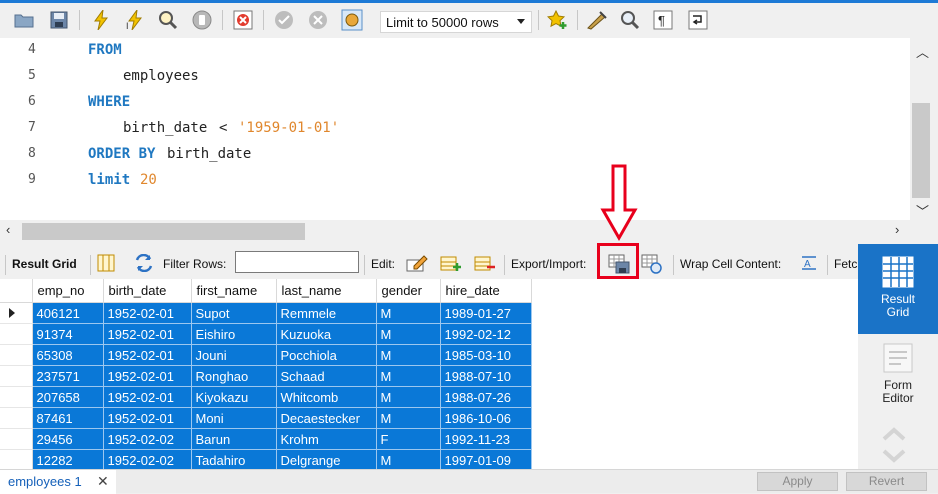 This screenshot has height=494, width=938. Describe the element at coordinates (297, 262) in the screenshot. I see `filter-rows-input` at that location.